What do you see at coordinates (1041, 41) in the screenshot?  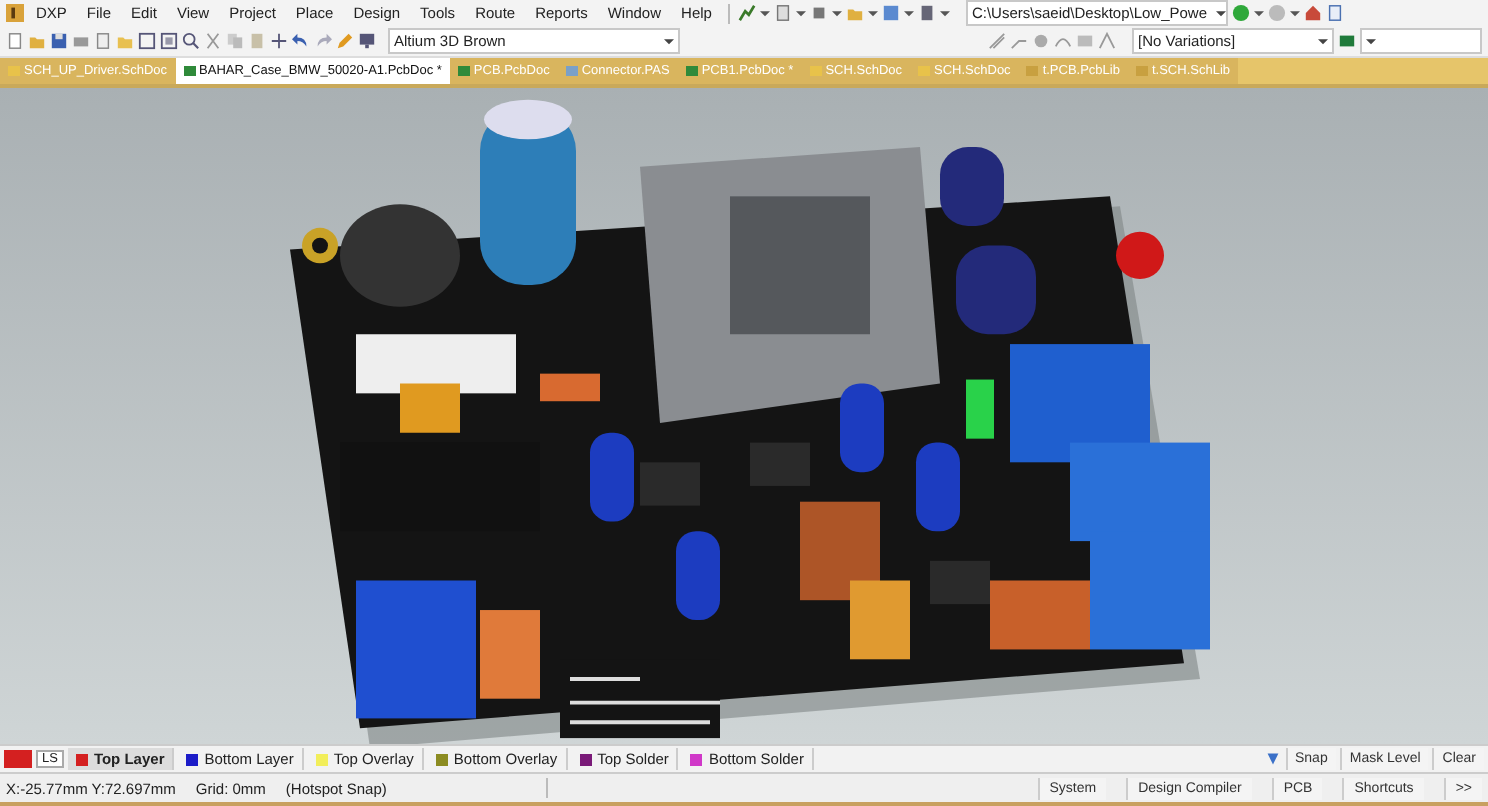 I see `via-icon` at bounding box center [1041, 41].